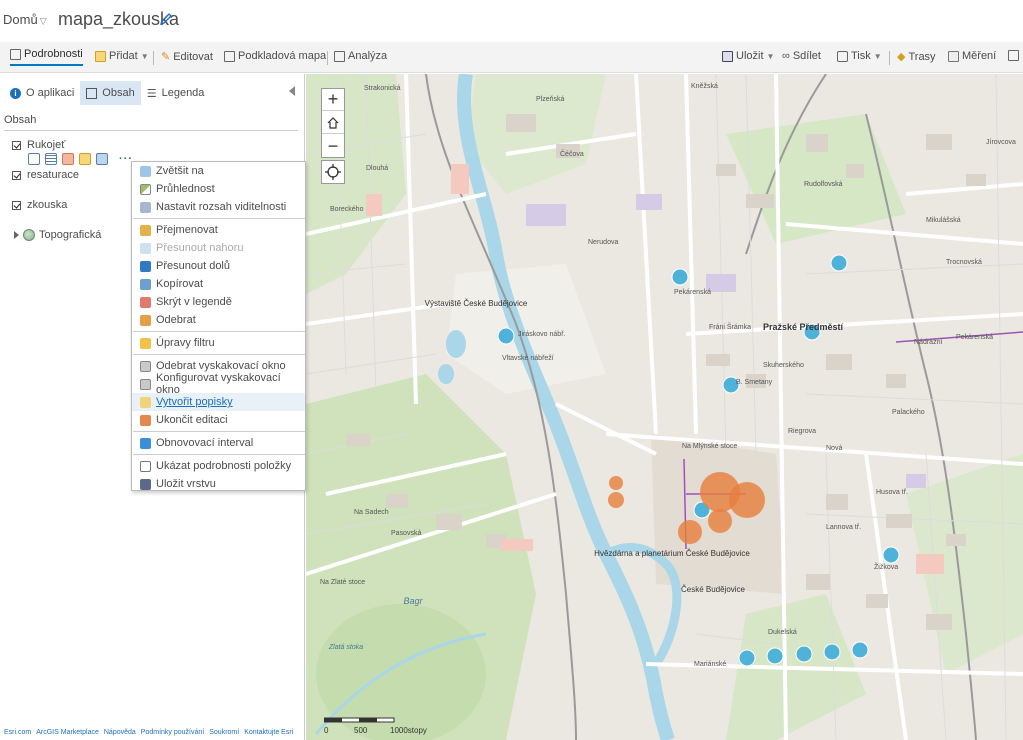 Image resolution: width=1023 pixels, height=740 pixels. I want to click on tab-about-label: O aplikaci, so click(50, 93).